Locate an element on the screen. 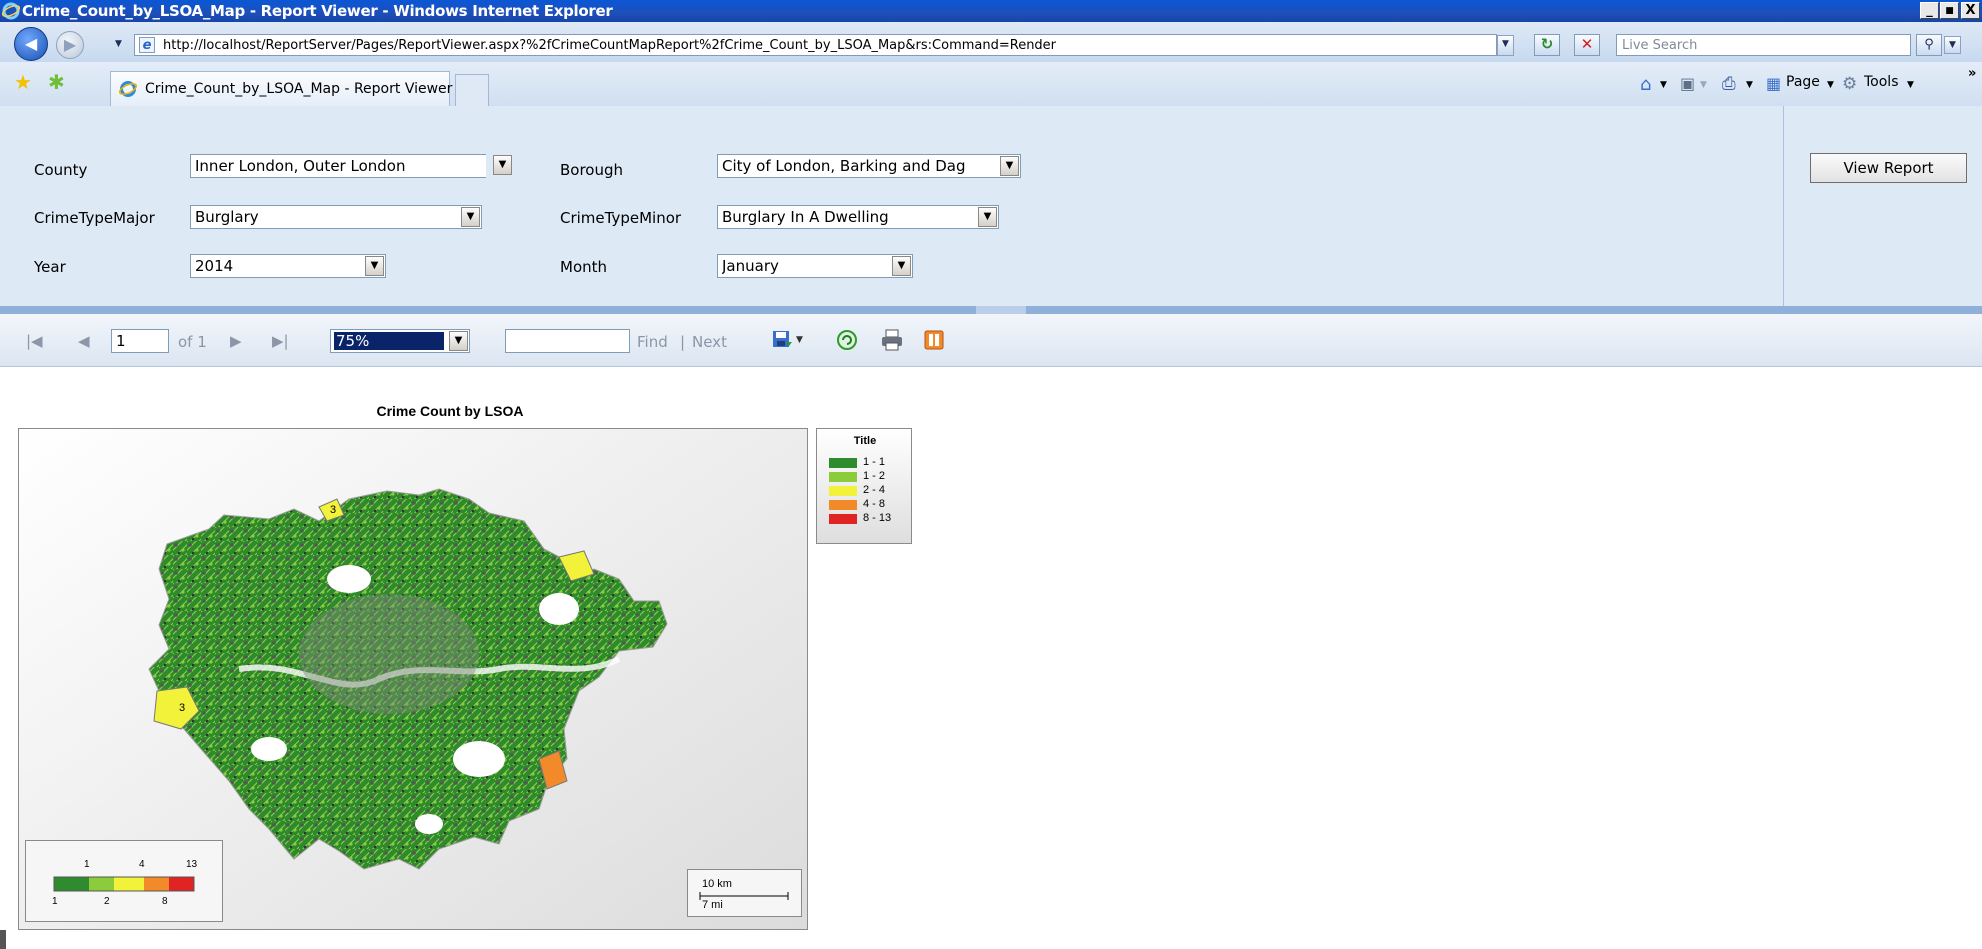  color-scale-bottom-label: 2 is located at coordinates (107, 901).